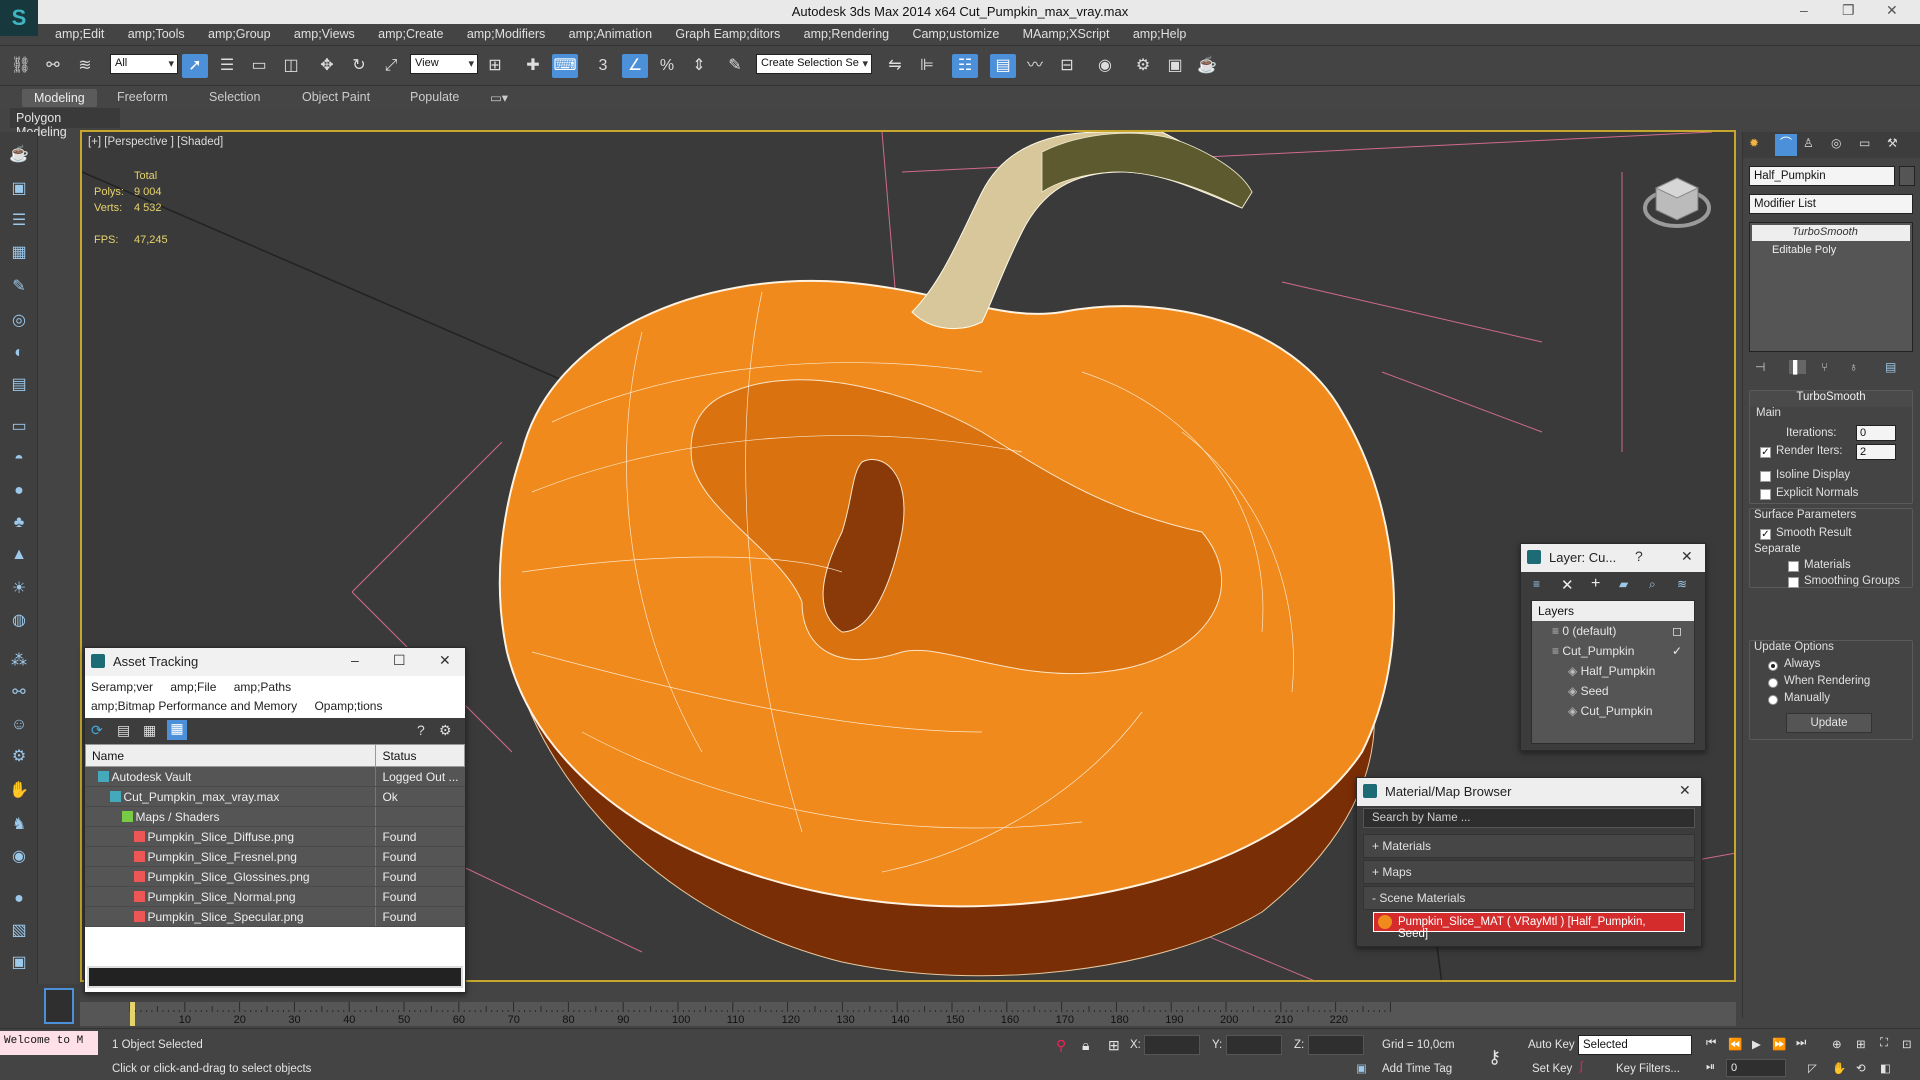 The width and height of the screenshot is (1920, 1080). Describe the element at coordinates (1613, 651) in the screenshot. I see `layer-row: ≡ Cut_Pumpkin ✓` at that location.